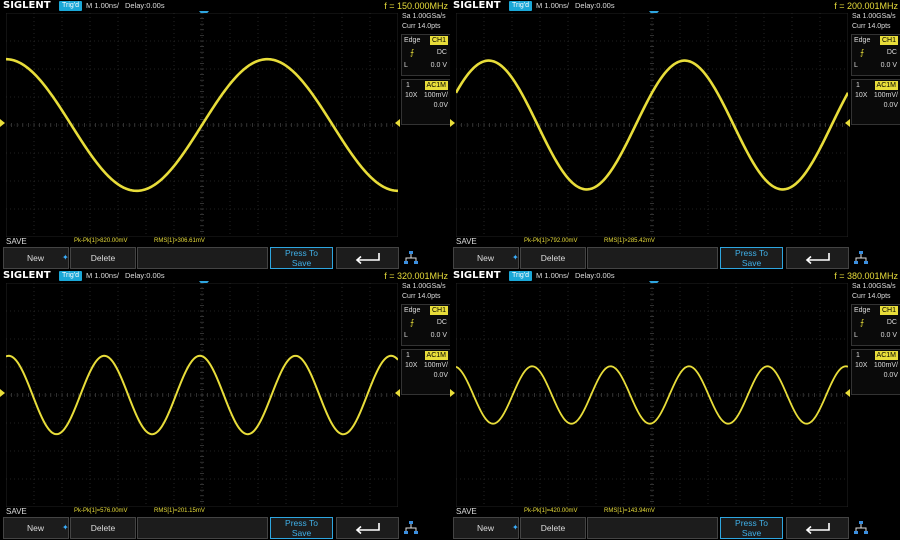 The image size is (900, 540). What do you see at coordinates (416, 276) in the screenshot?
I see `frequency-readout: f = 320.001MHz` at bounding box center [416, 276].